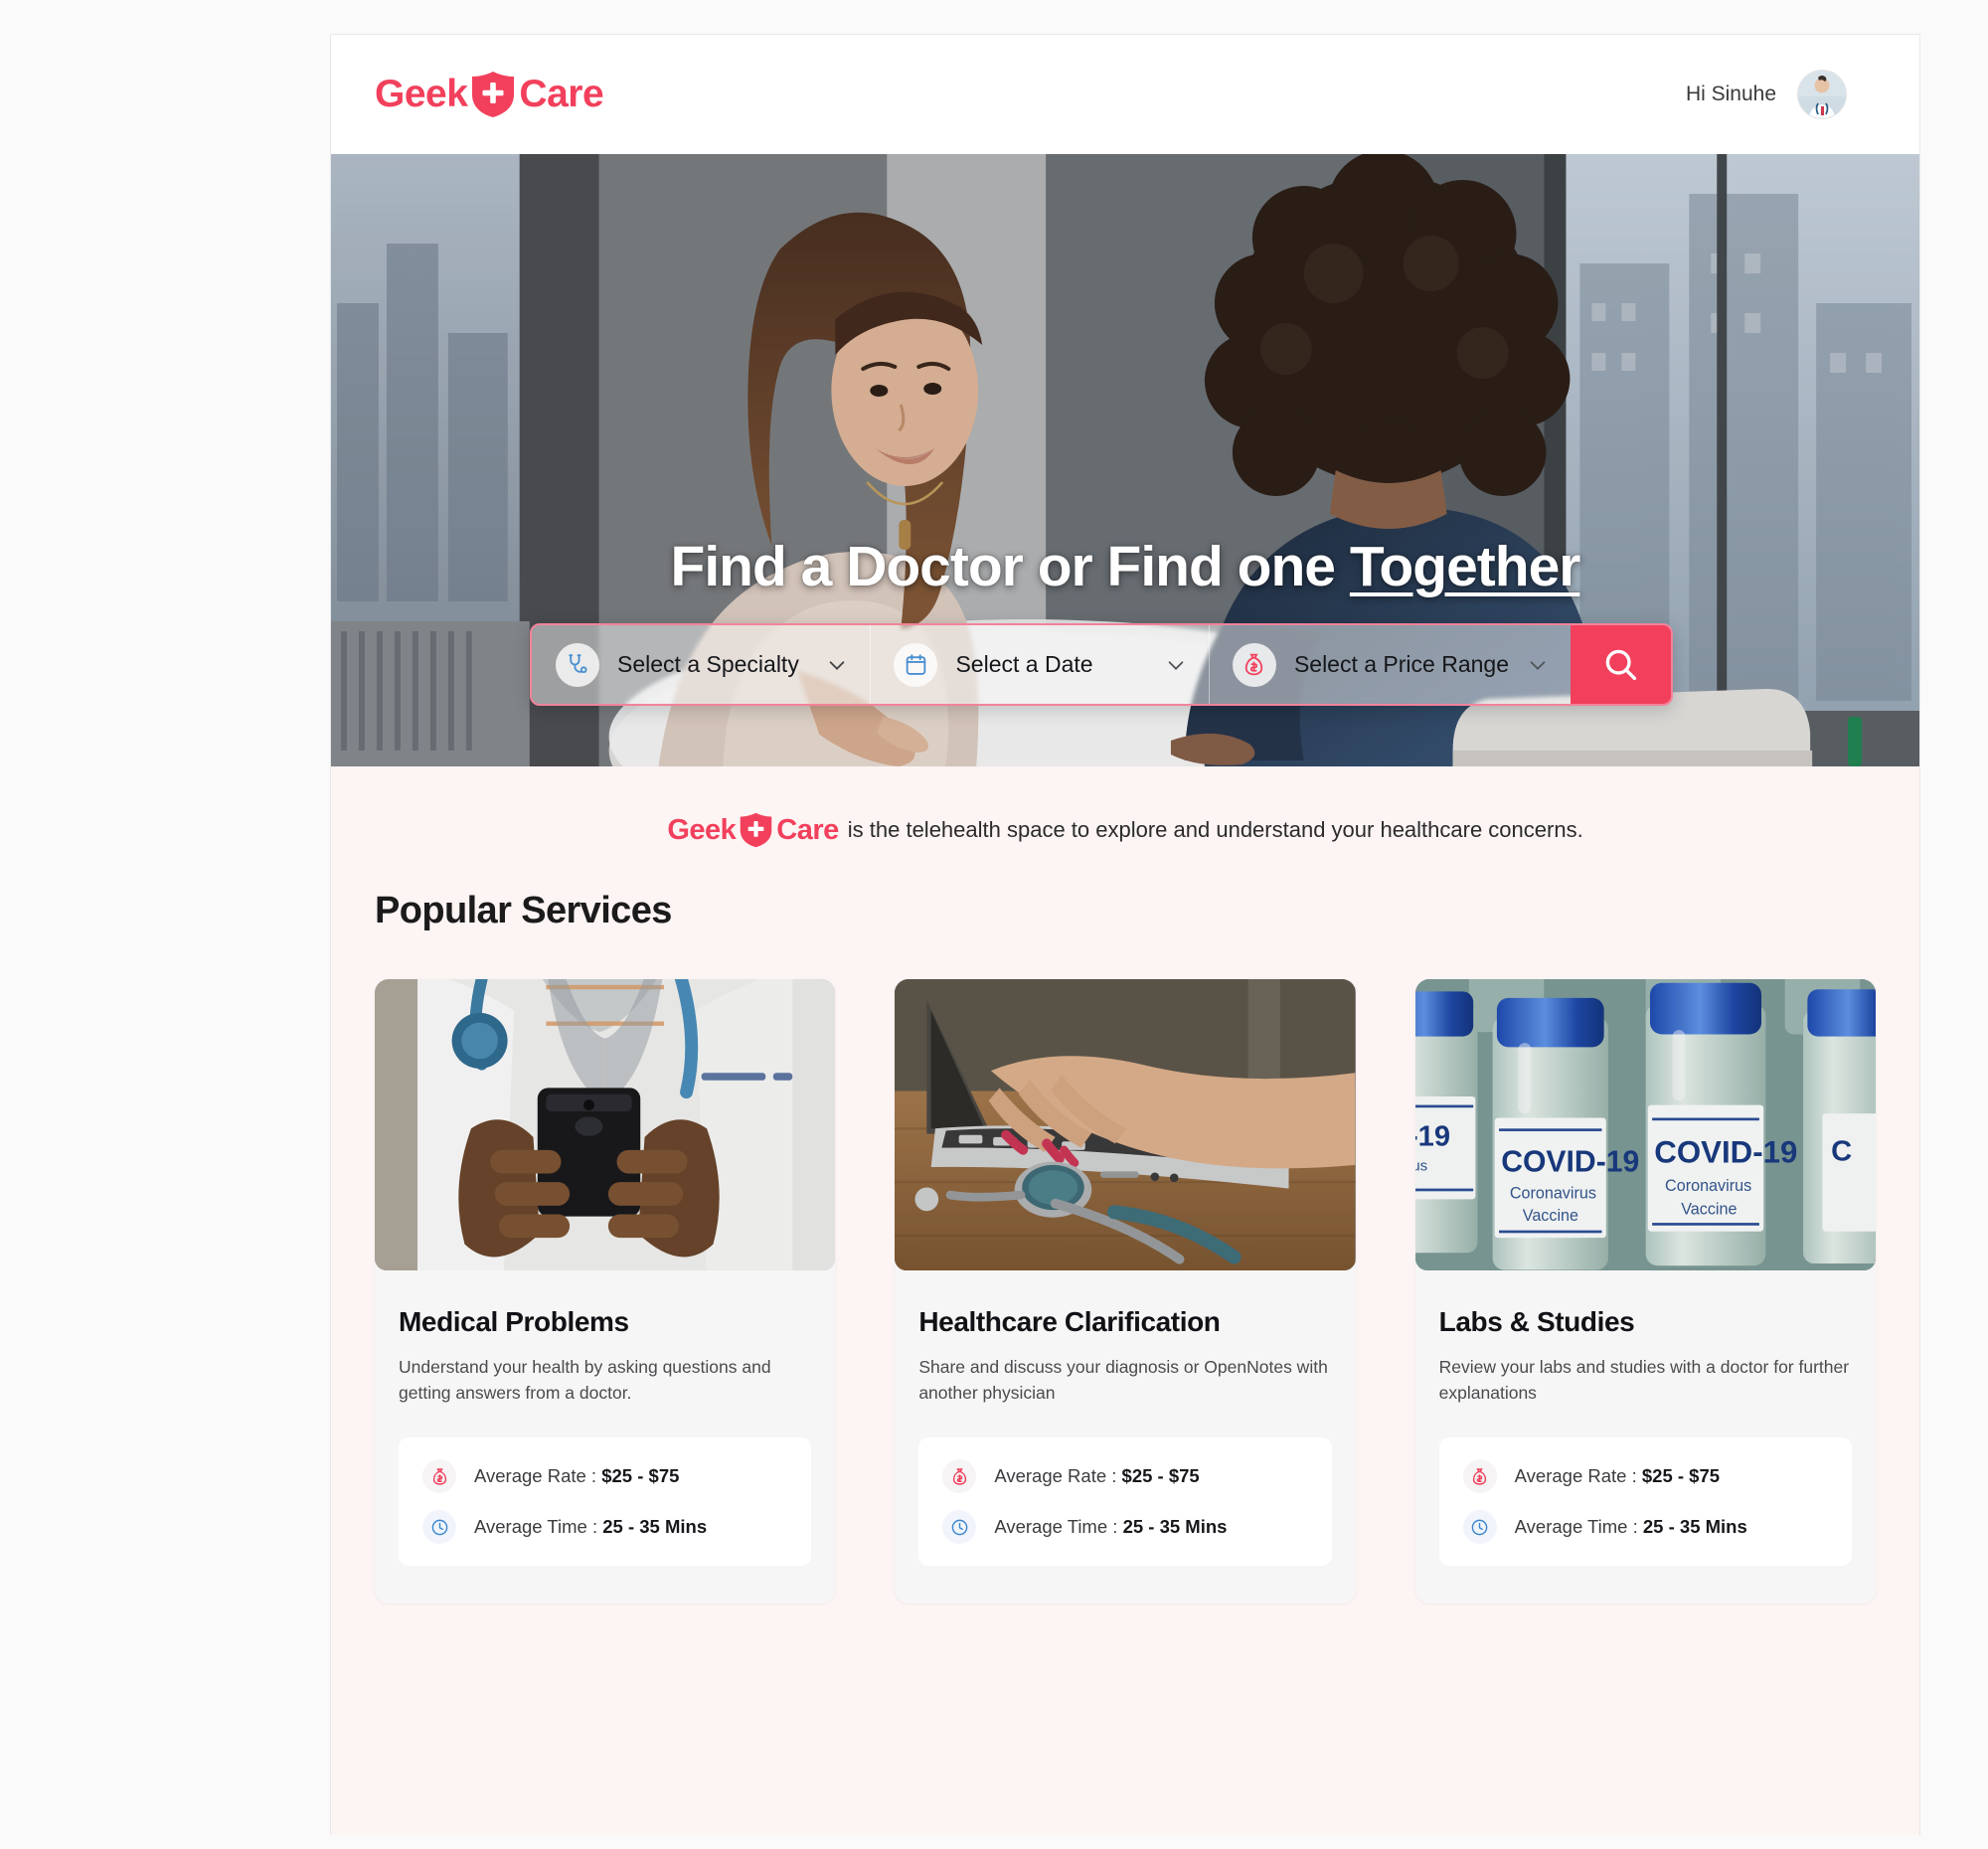 This screenshot has width=1988, height=1849. I want to click on date-label: Select a Date, so click(1024, 664).